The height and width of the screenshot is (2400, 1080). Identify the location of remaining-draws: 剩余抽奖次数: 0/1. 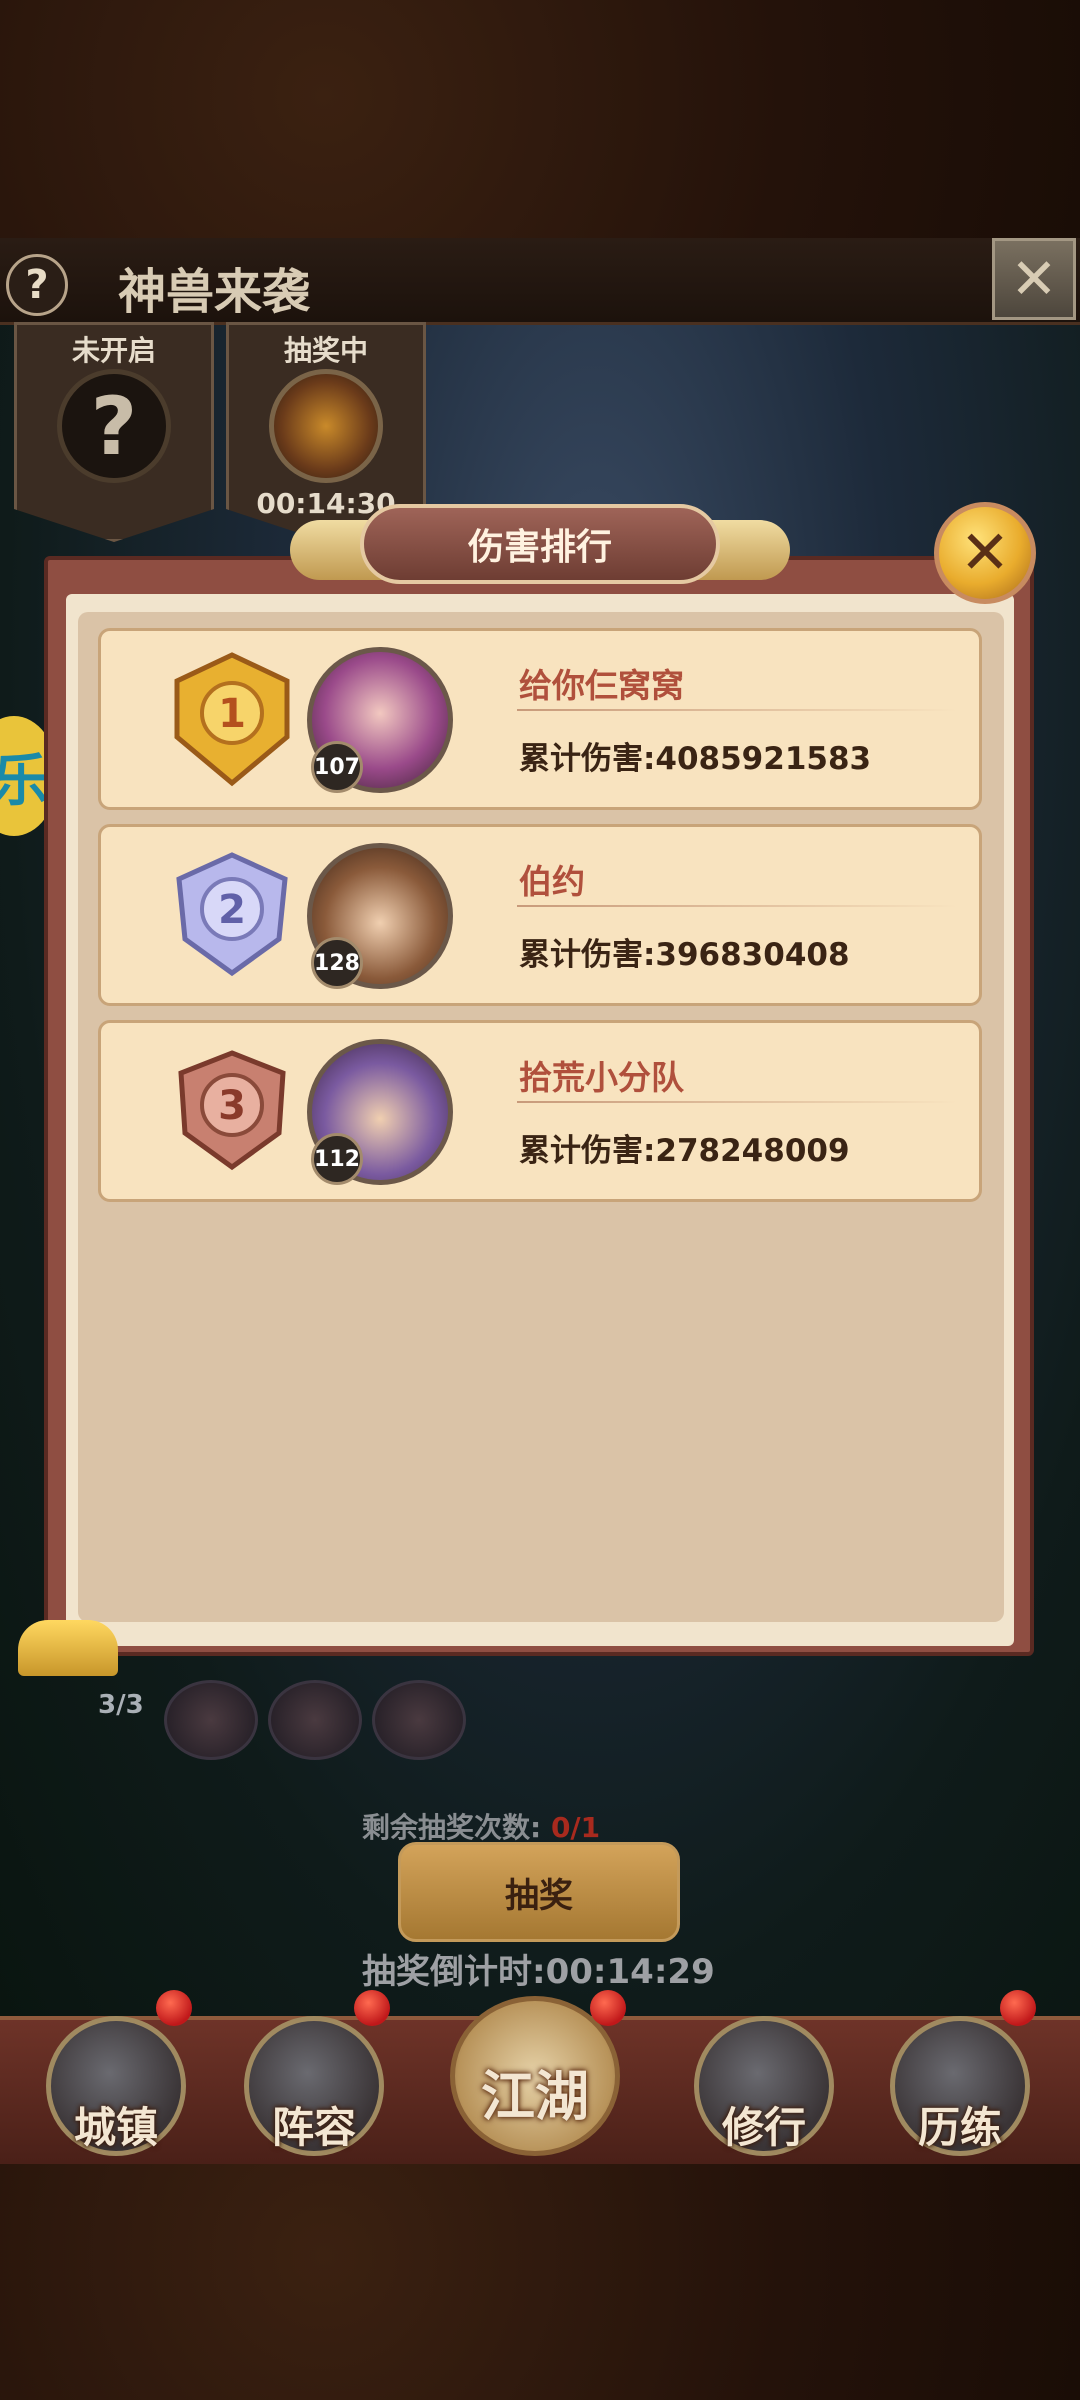
(481, 1826).